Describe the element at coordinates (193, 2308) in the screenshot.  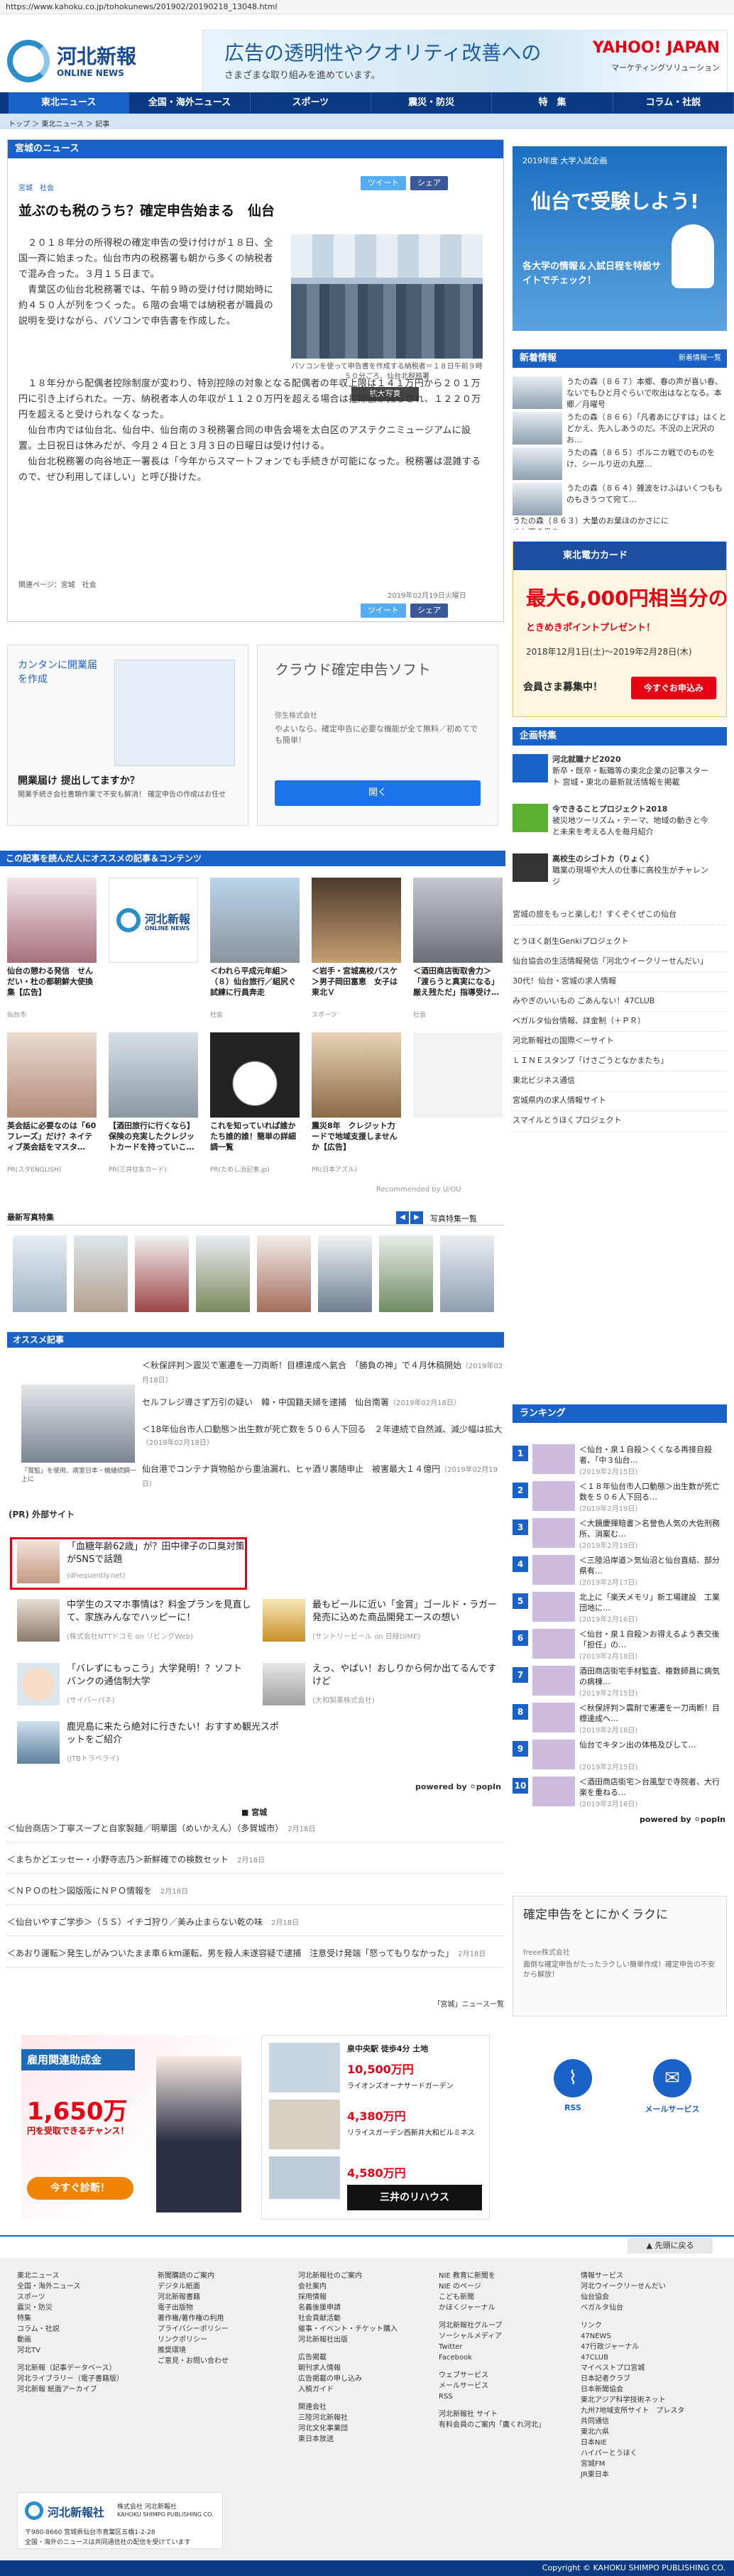
I see `footer-link: 電子出版物` at that location.